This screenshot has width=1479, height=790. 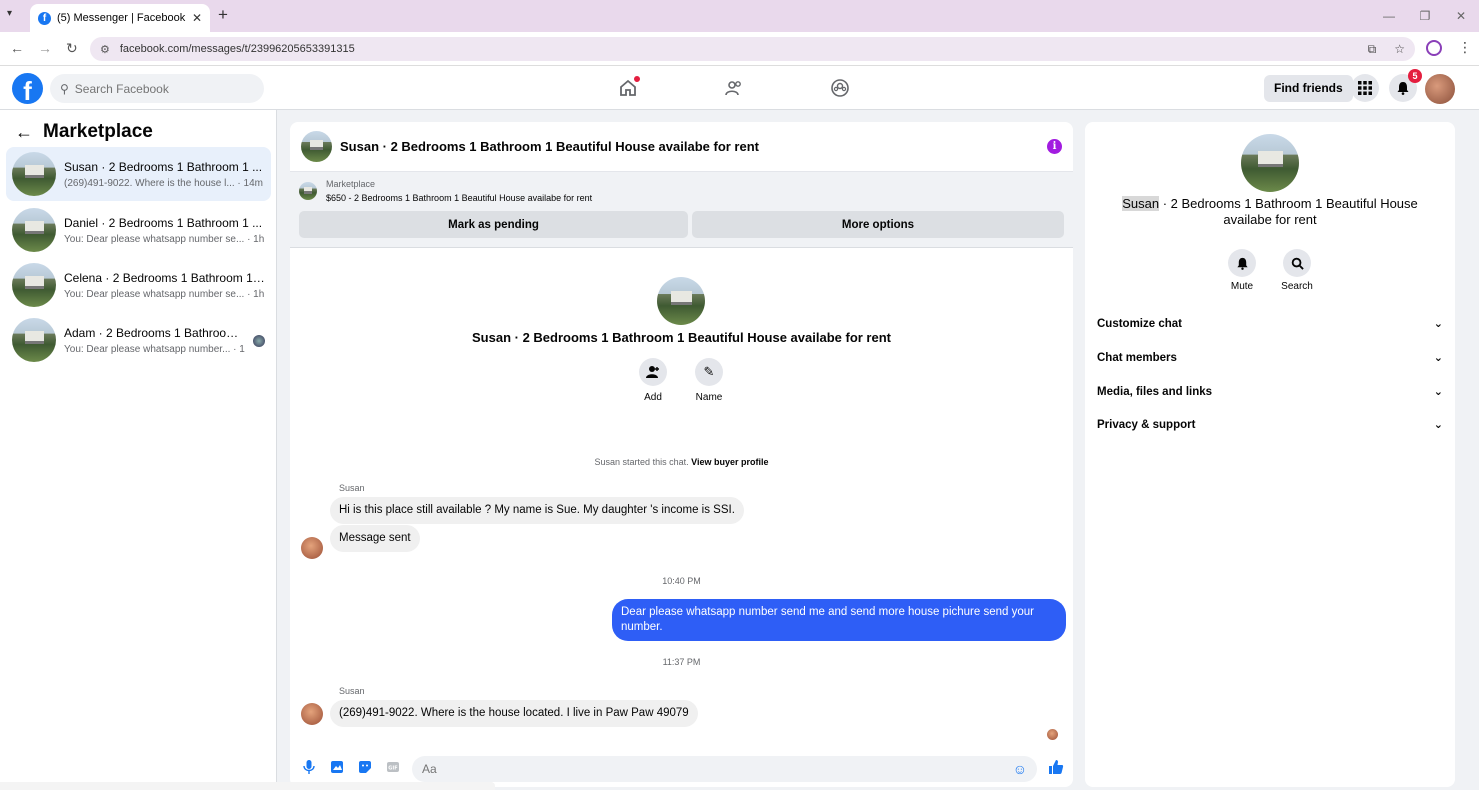 I want to click on facebook-header: f ⚲ Find friends, so click(x=739, y=88).